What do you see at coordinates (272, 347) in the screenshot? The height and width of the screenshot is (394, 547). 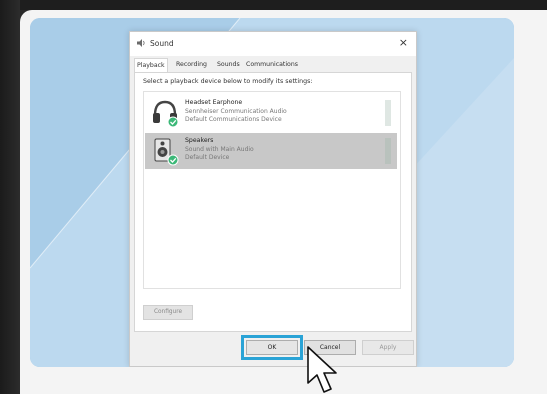 I see `ok-button: OK` at bounding box center [272, 347].